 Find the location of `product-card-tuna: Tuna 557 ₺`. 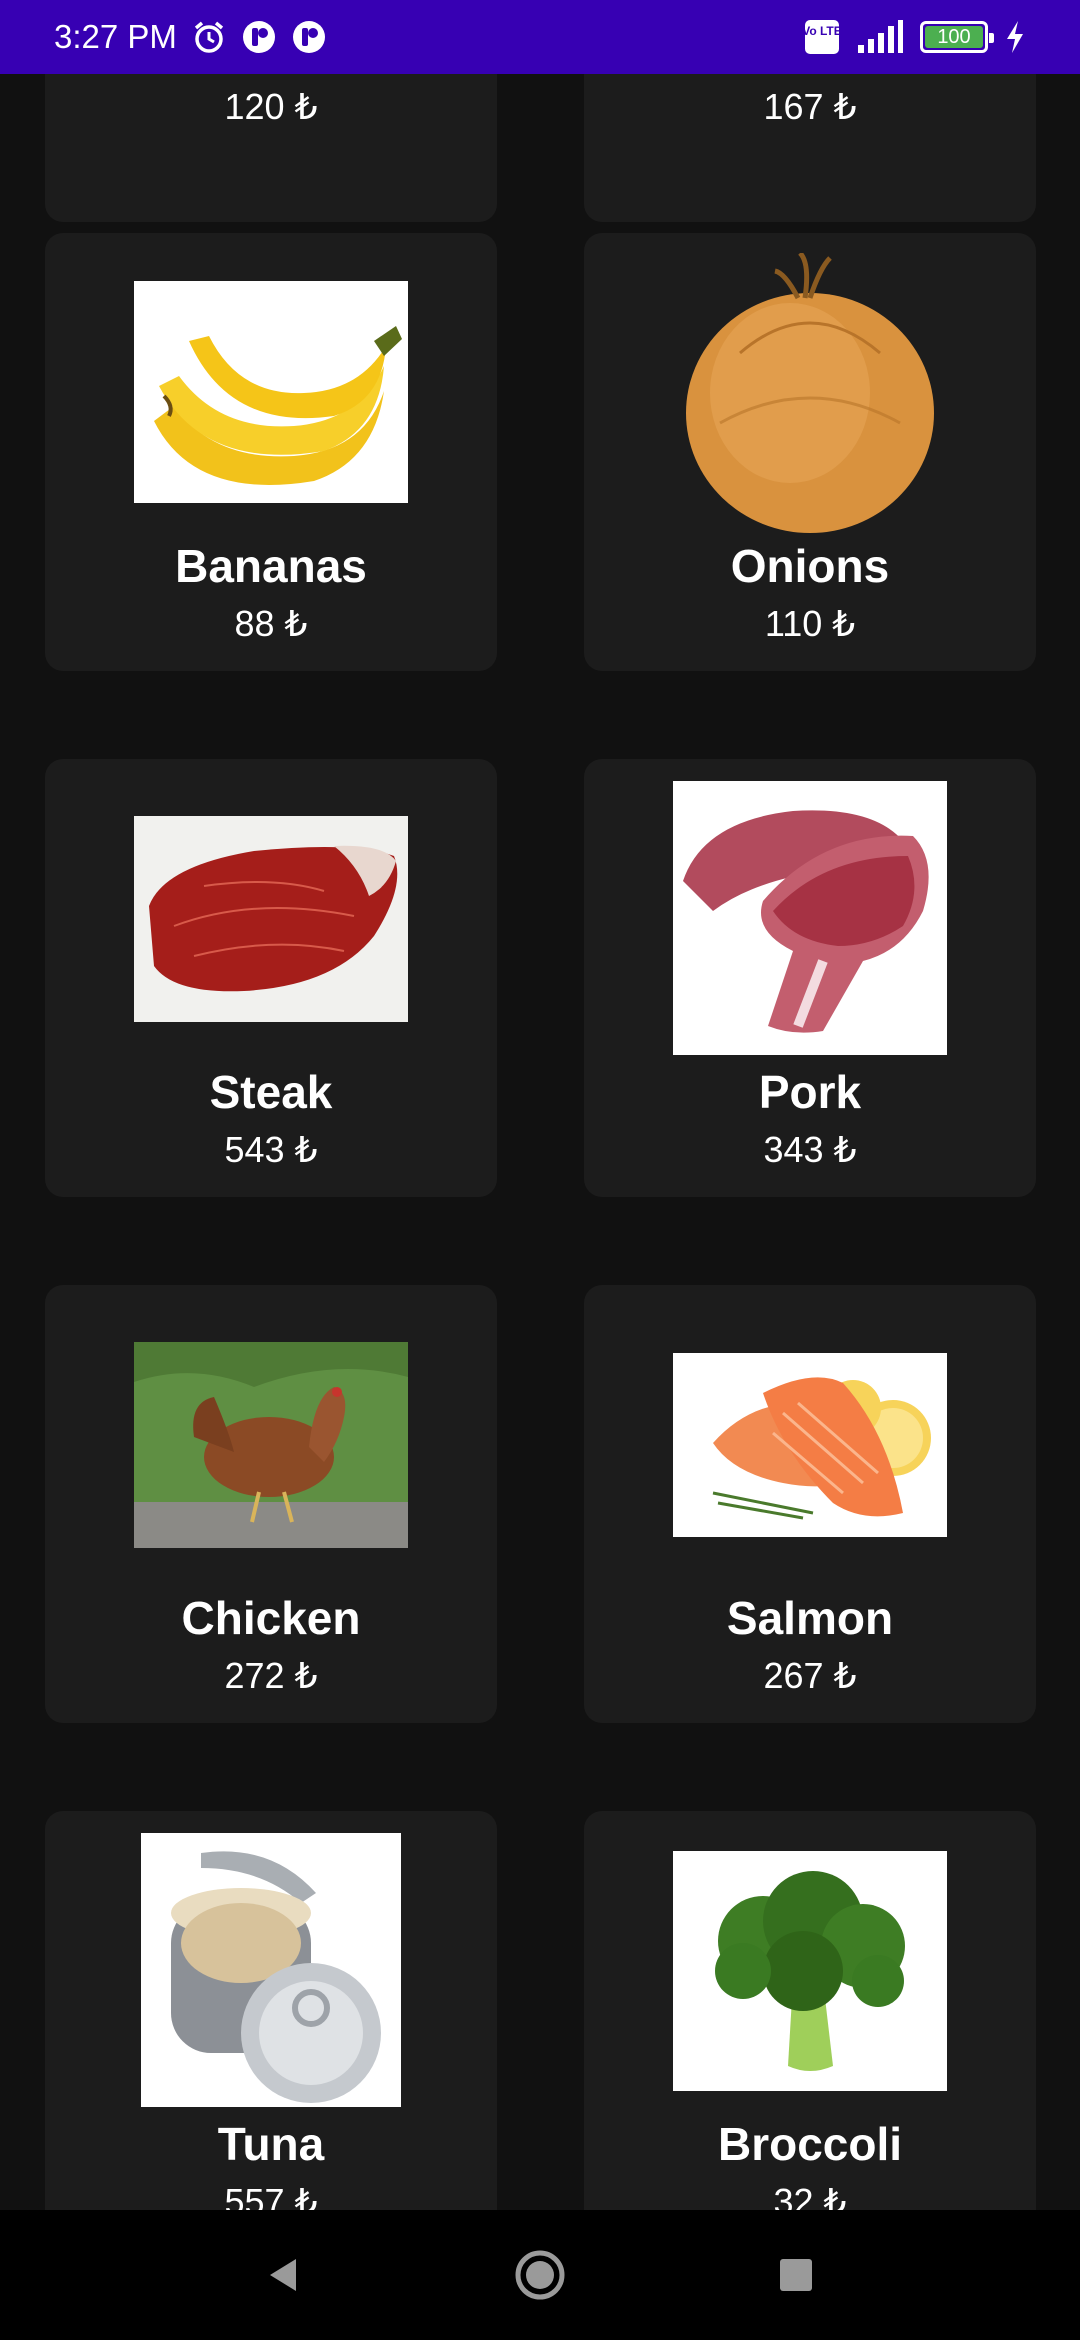

product-card-tuna: Tuna 557 ₺ is located at coordinates (271, 2010).